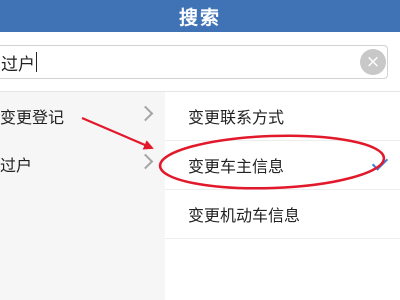 This screenshot has width=400, height=300. What do you see at coordinates (32, 117) in the screenshot?
I see `category-label: 变更登记` at bounding box center [32, 117].